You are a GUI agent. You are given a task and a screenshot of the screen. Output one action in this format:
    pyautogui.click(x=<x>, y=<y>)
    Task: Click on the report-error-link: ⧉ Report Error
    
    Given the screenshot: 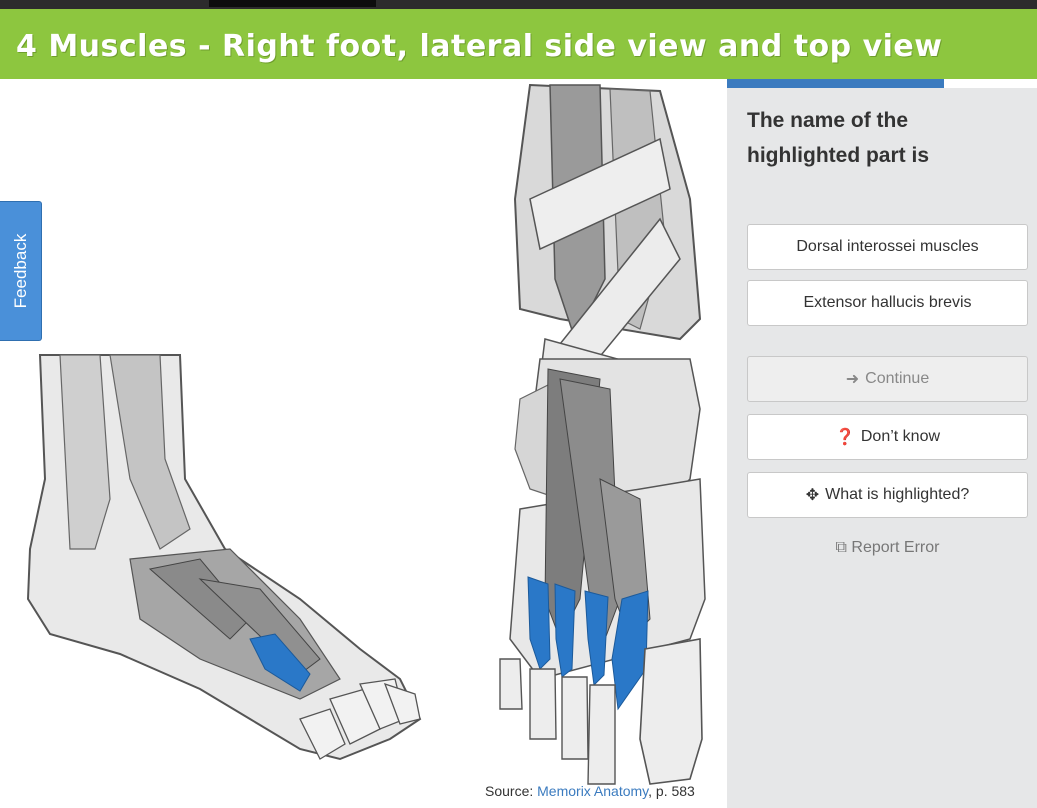 What is the action you would take?
    pyautogui.click(x=887, y=548)
    